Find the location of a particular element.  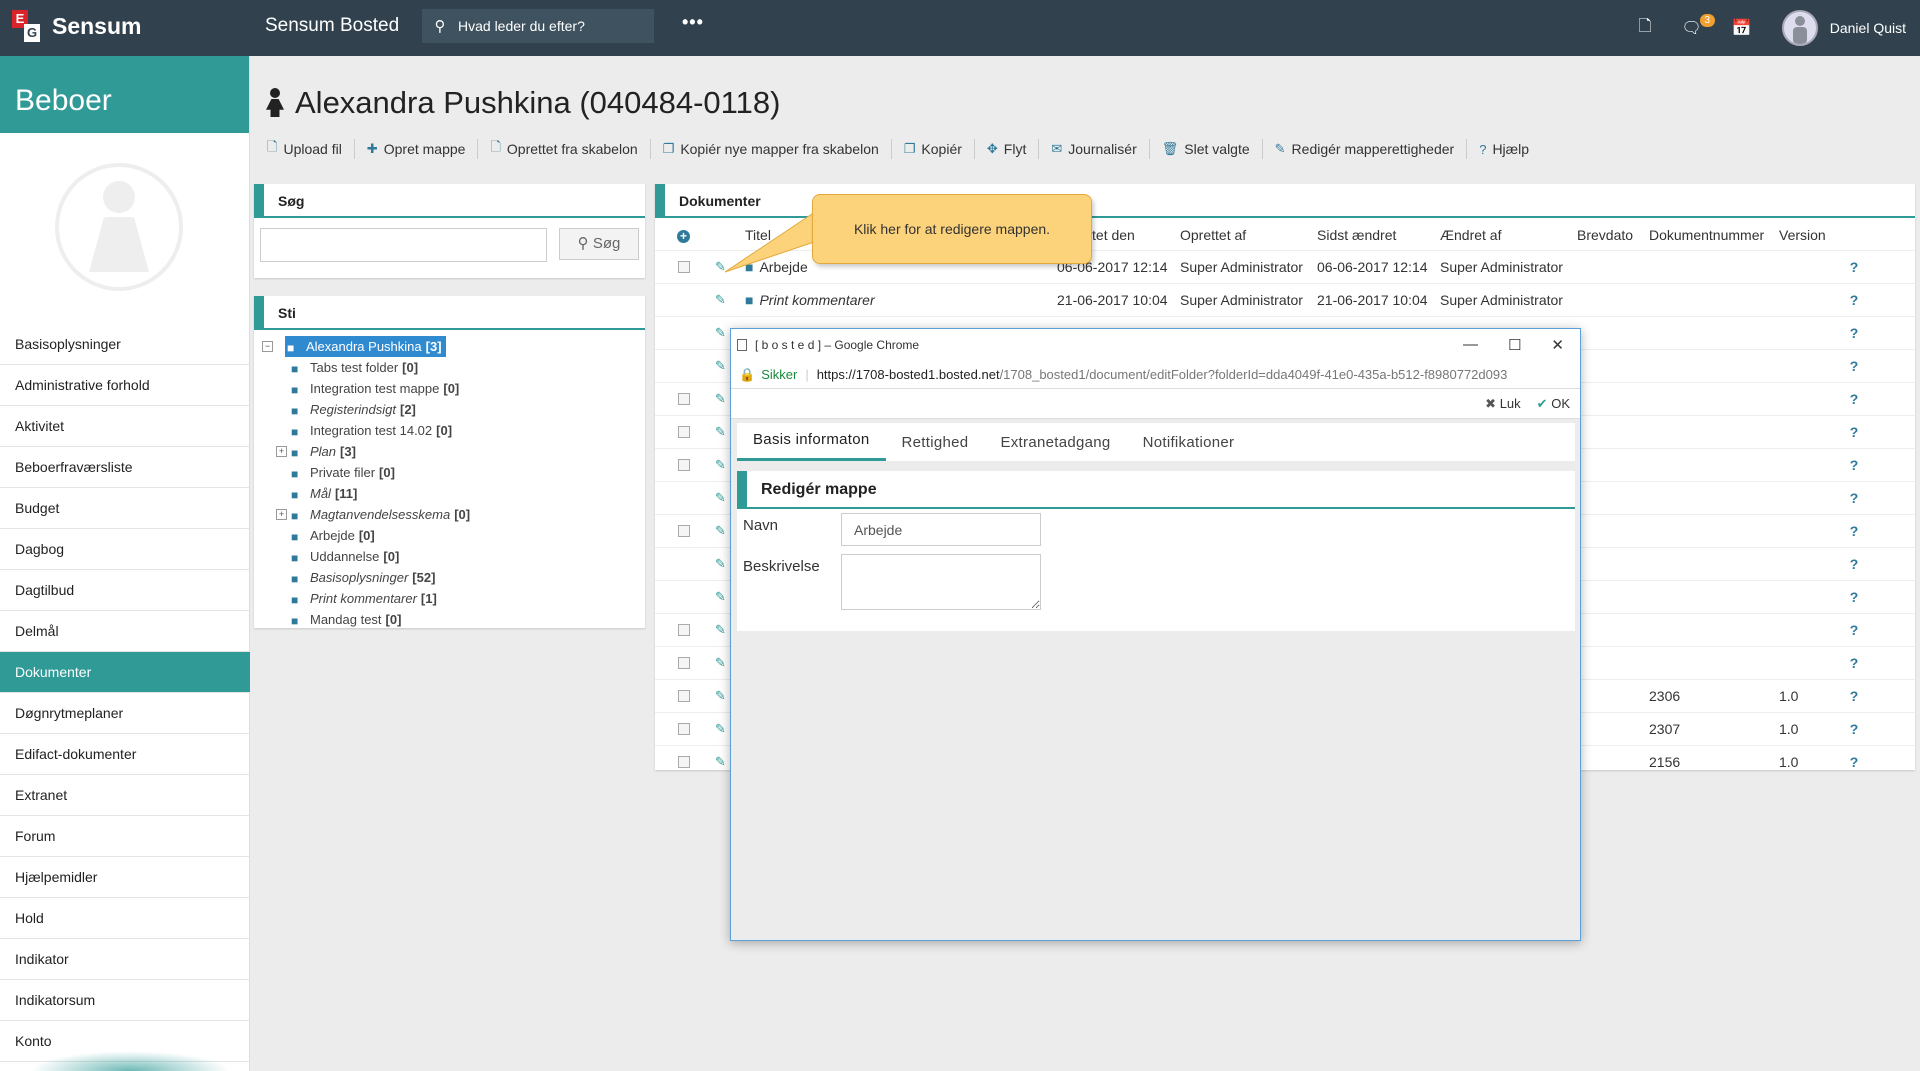

app-title: Sensum Bosted is located at coordinates (332, 26).